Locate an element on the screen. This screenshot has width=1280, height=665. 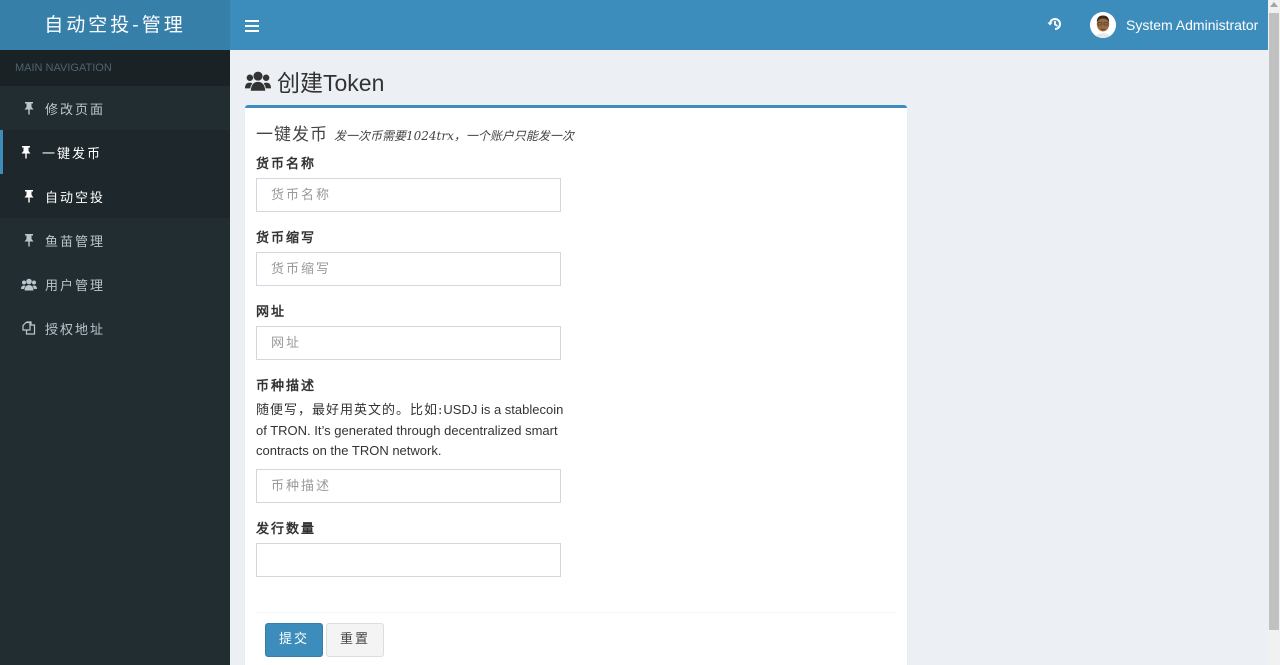
avatar is located at coordinates (1103, 25).